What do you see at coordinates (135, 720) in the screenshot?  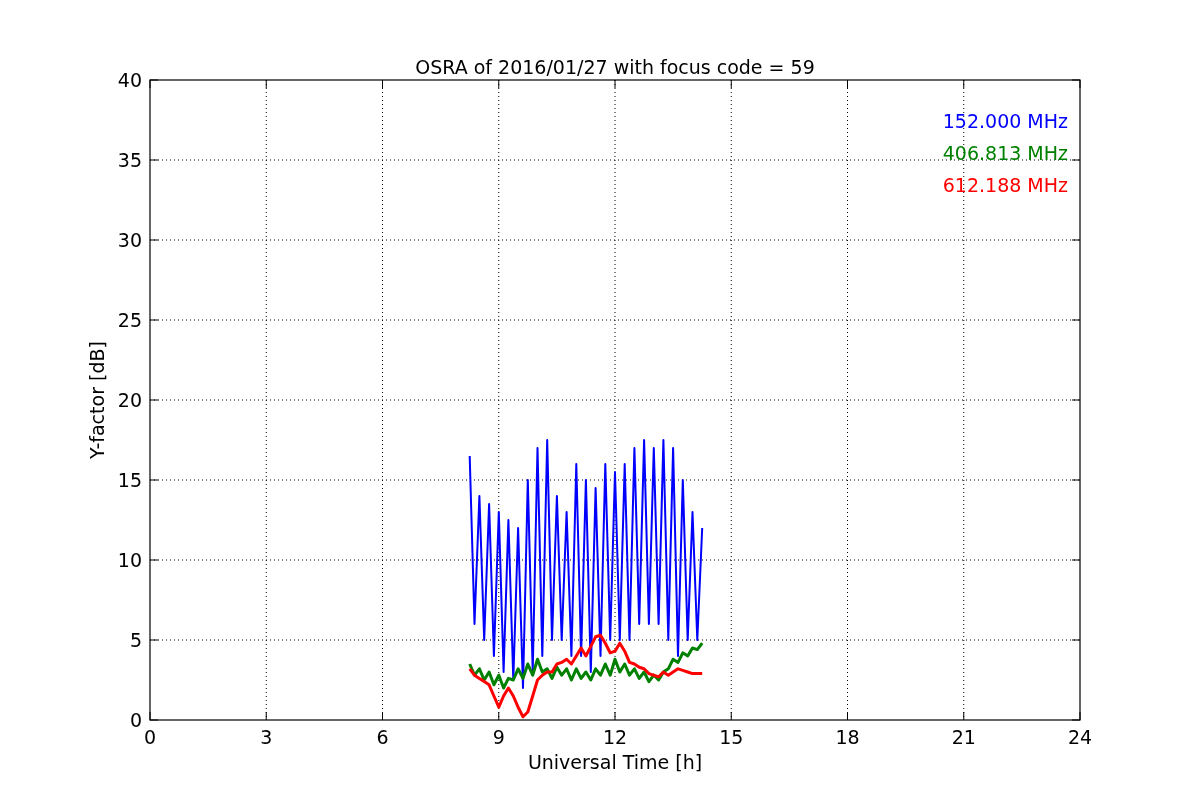 I see `y-tick-label: 0` at bounding box center [135, 720].